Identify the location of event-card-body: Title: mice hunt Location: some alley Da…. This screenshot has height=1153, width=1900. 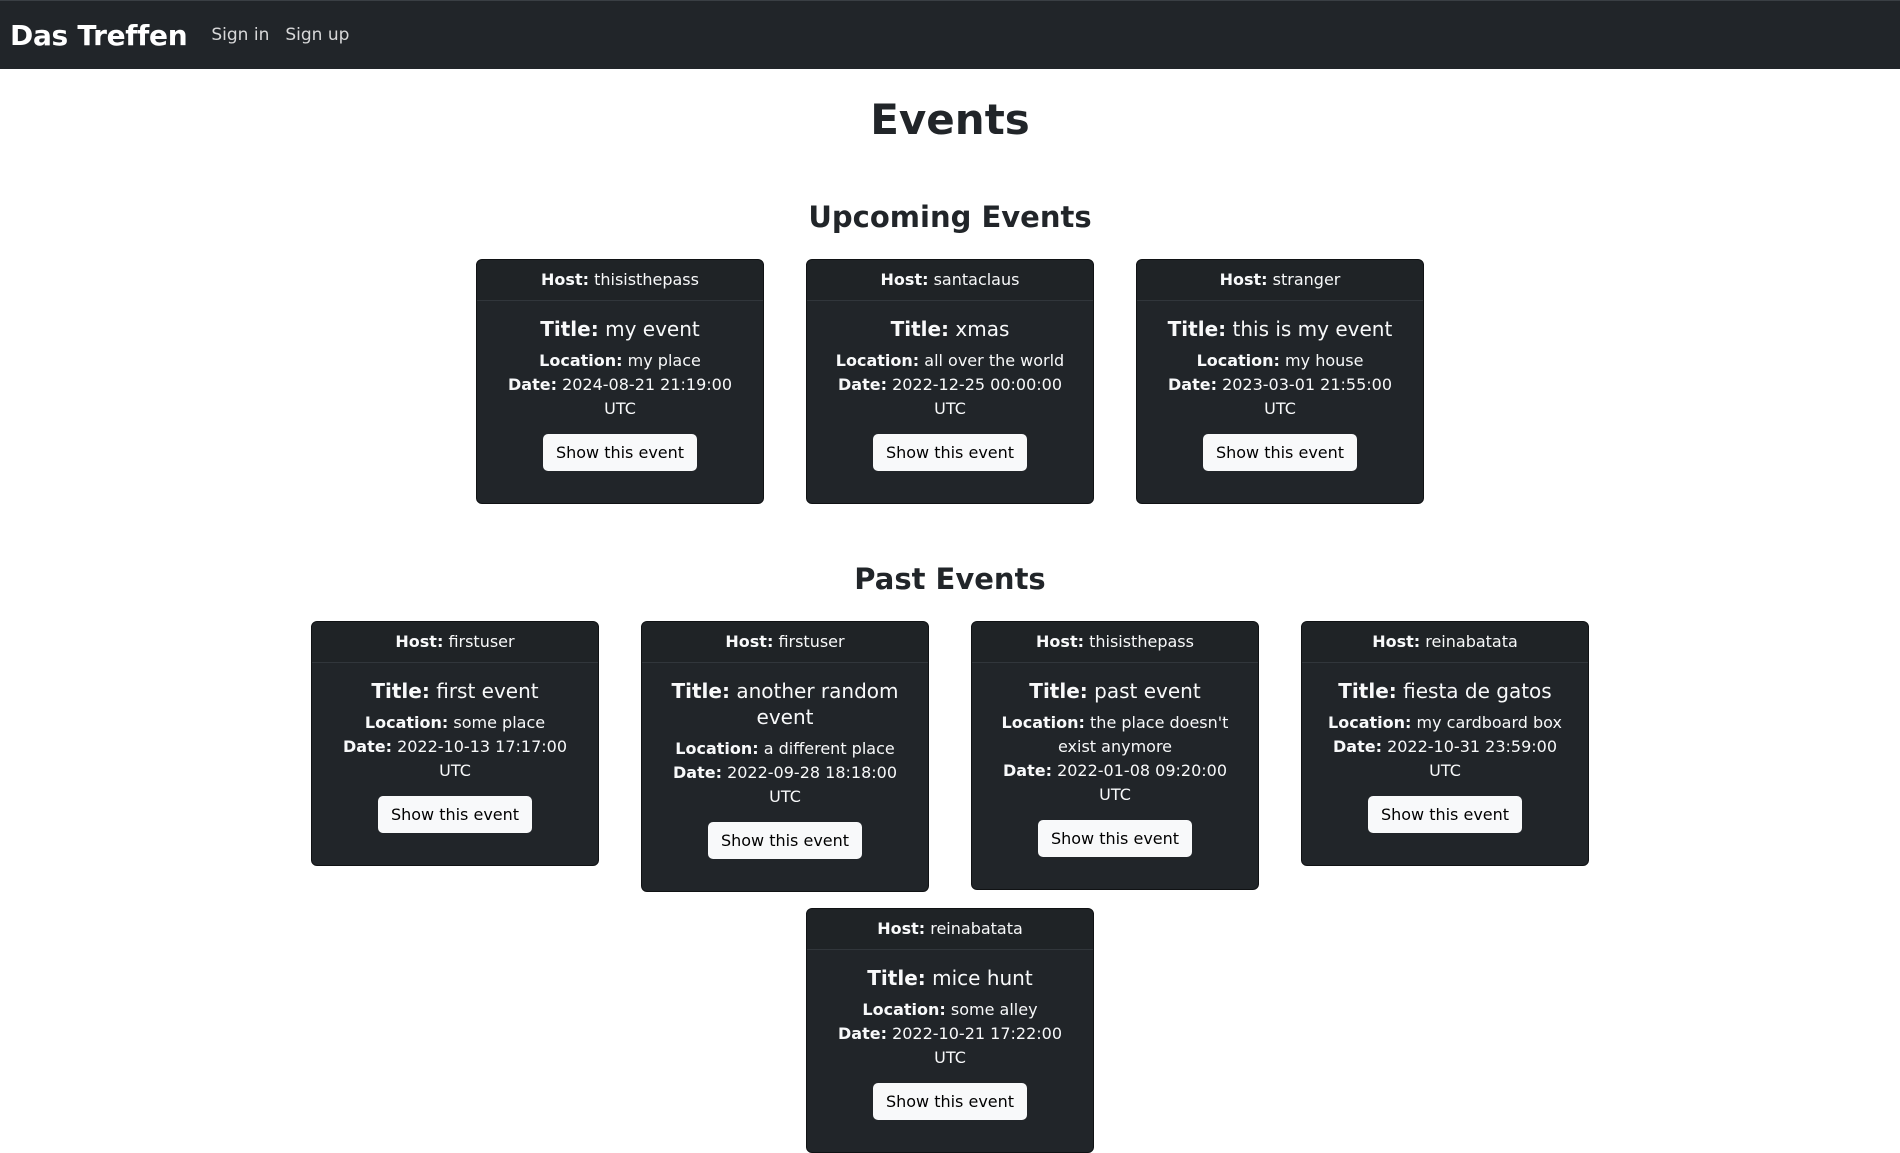
(950, 1051).